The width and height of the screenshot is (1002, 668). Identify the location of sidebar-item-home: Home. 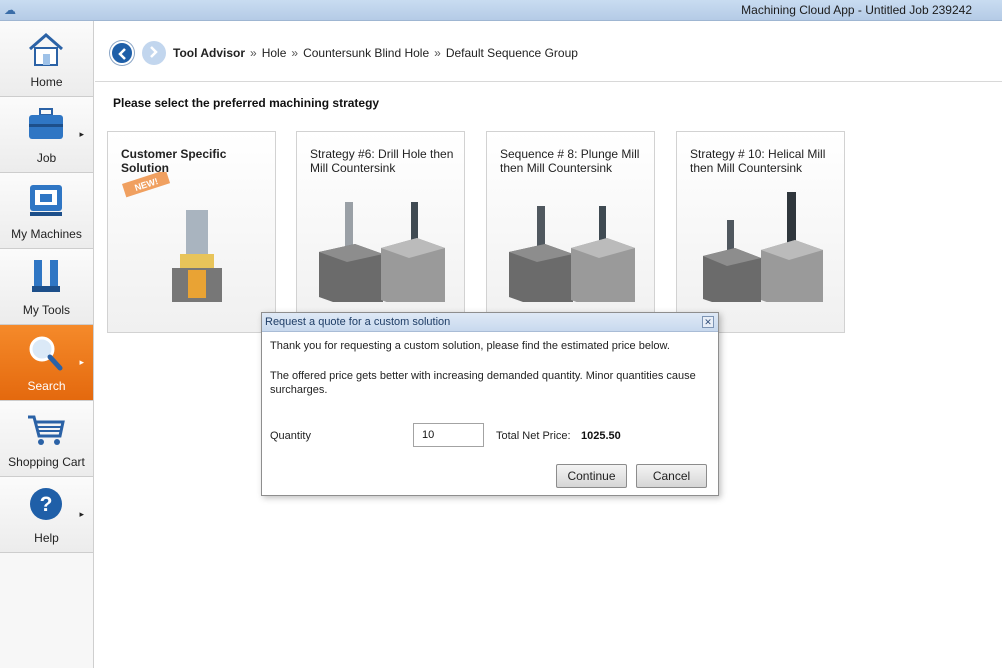
(46, 59).